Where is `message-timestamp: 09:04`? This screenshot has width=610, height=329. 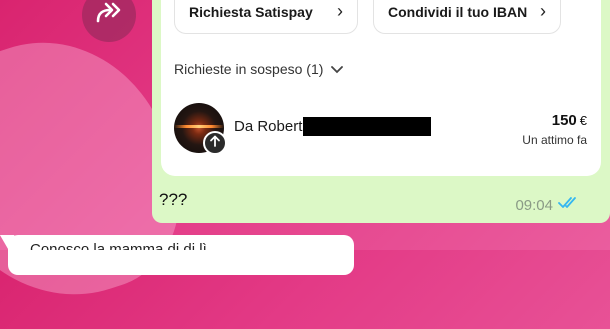
message-timestamp: 09:04 is located at coordinates (534, 205).